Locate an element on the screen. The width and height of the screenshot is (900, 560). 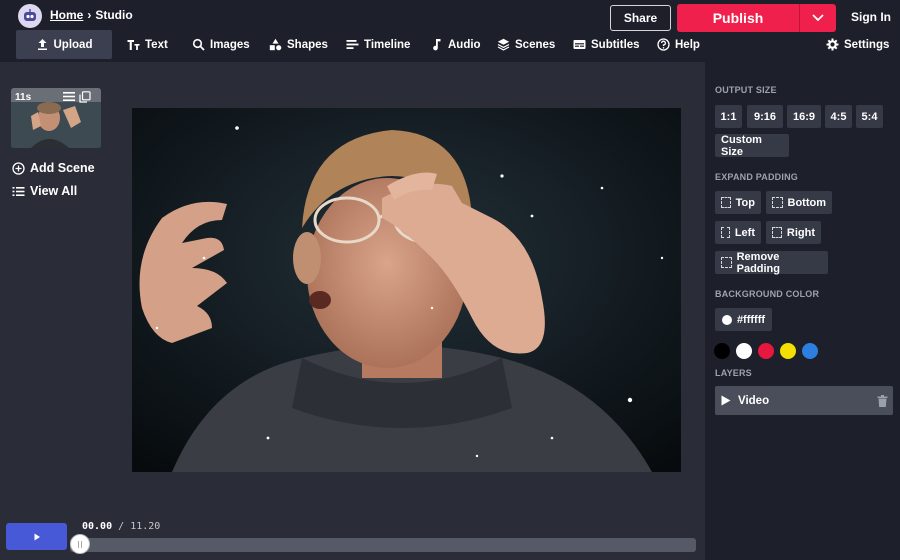
menu-icon is located at coordinates (69, 96).